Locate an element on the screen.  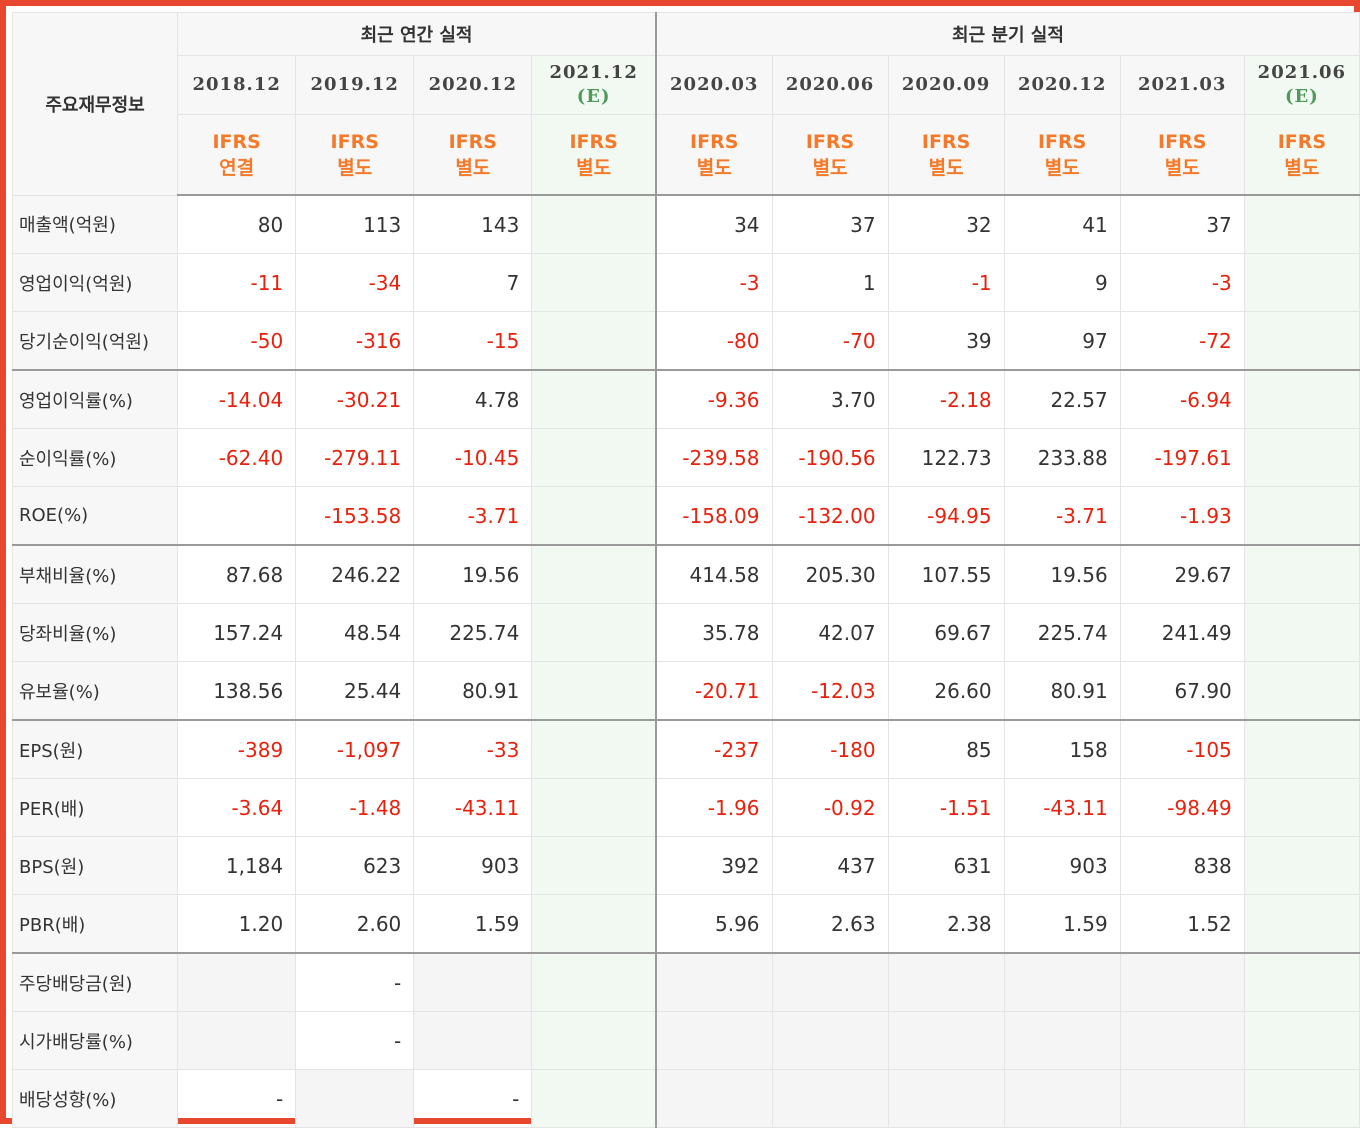
period-header: 2019.12 is located at coordinates (355, 85).